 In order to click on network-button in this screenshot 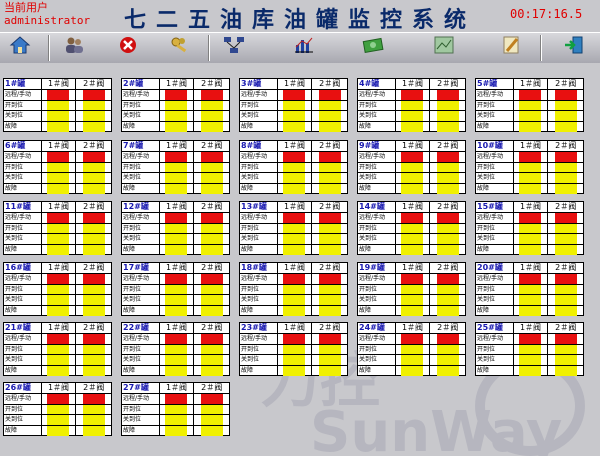, I will do `click(234, 47)`.